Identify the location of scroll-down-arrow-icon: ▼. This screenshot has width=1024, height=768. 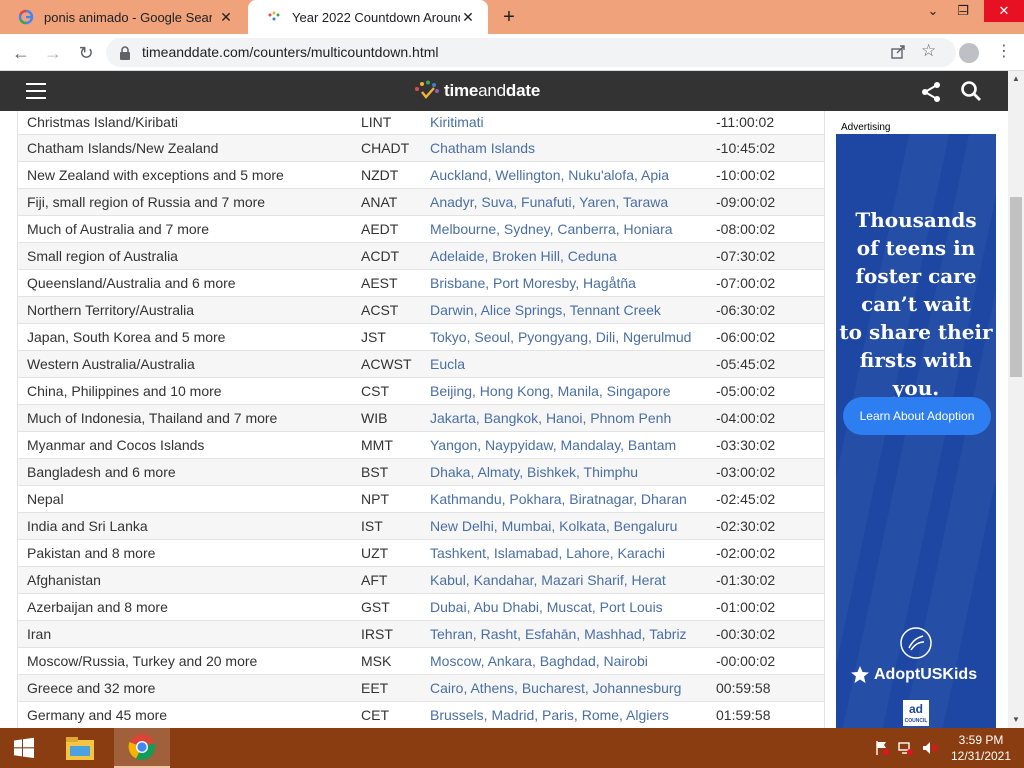
(1016, 720).